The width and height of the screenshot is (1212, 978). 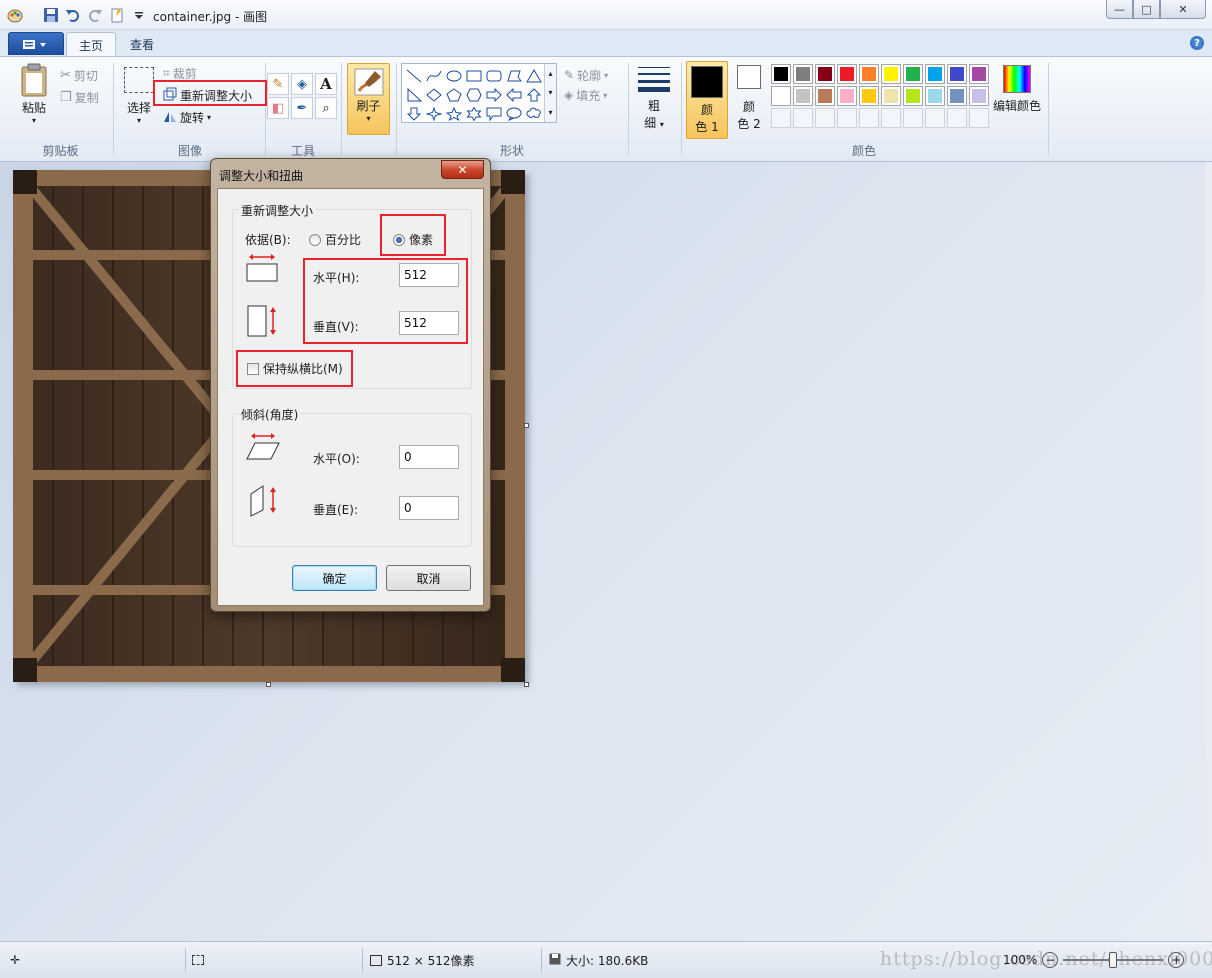 What do you see at coordinates (514, 113) in the screenshot?
I see `oval-callout-shape-icon` at bounding box center [514, 113].